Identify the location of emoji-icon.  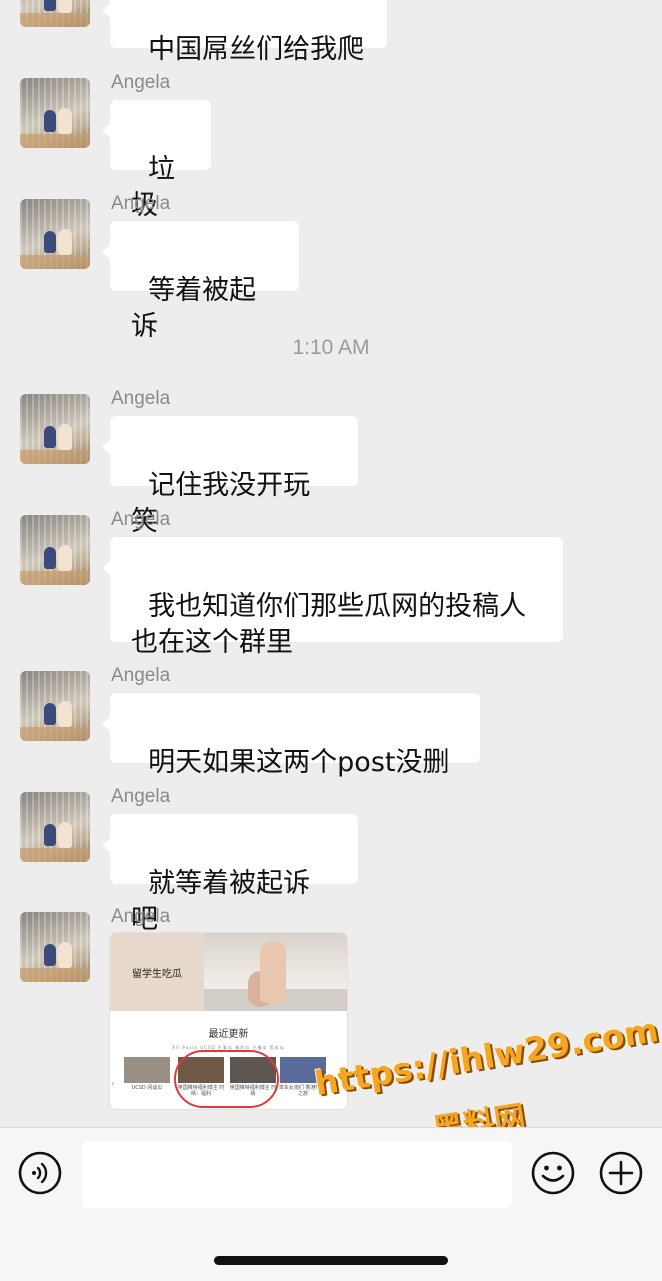
(553, 1173).